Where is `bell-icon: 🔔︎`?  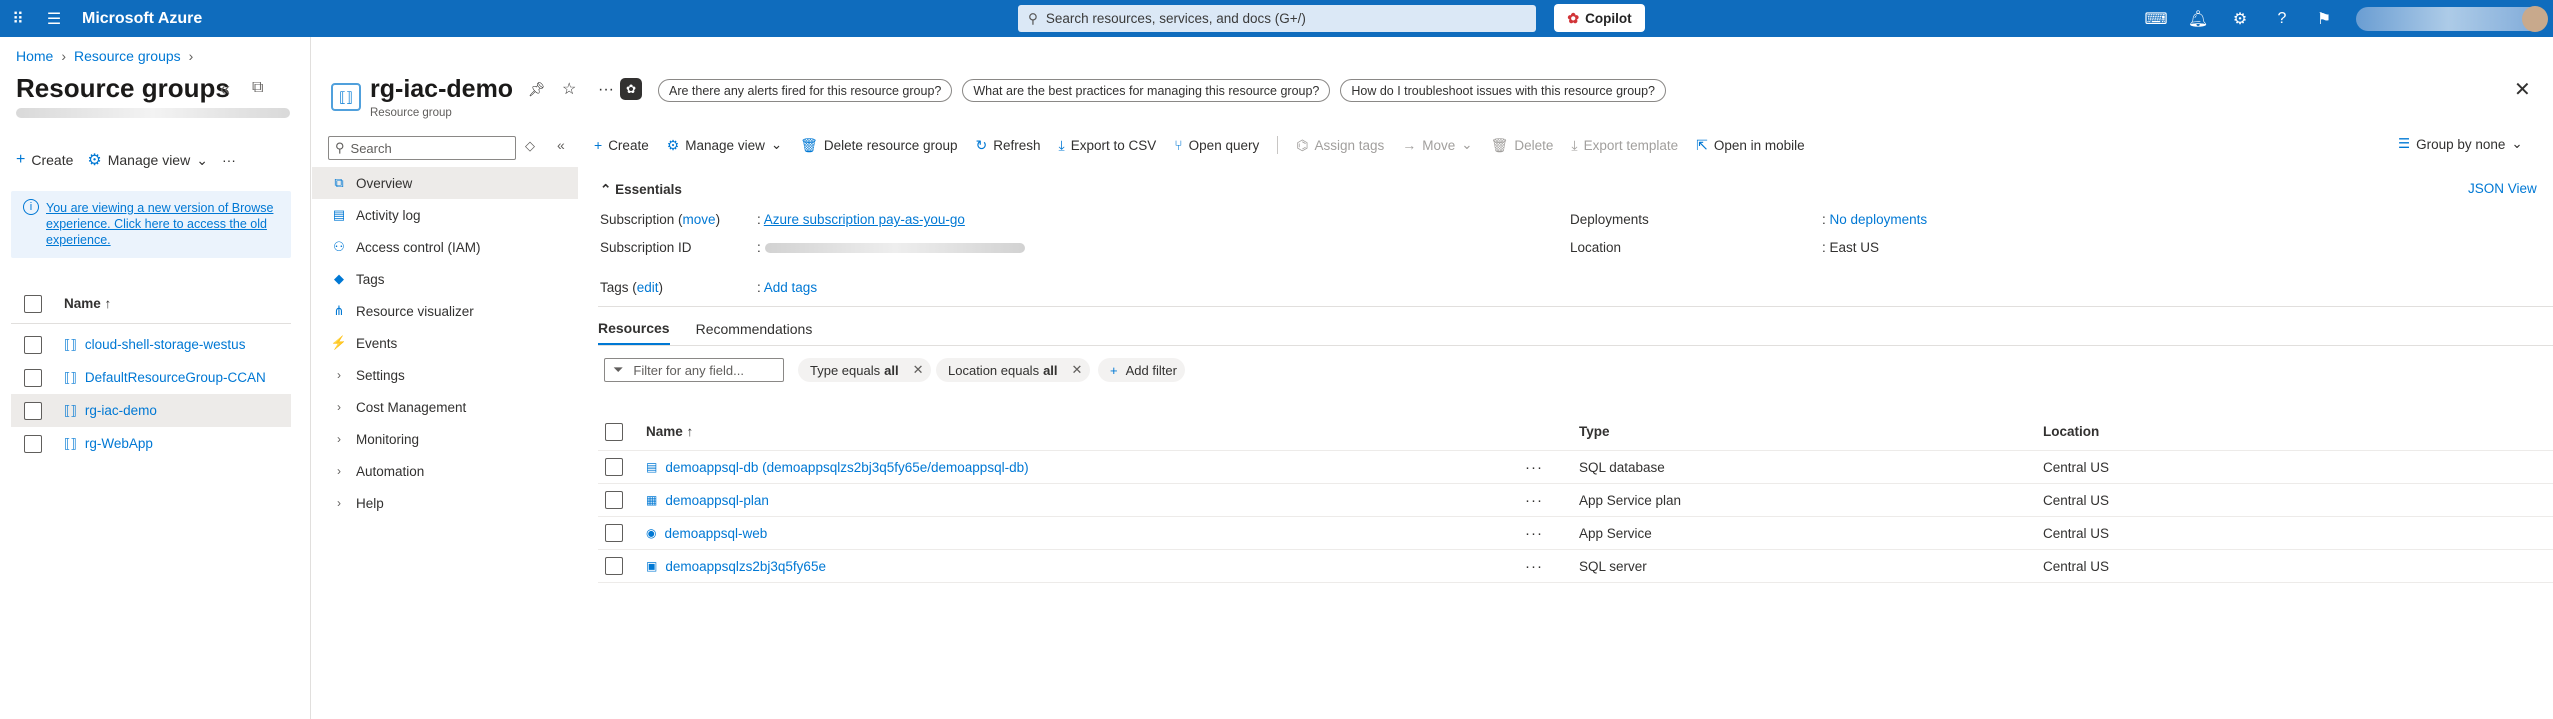
bell-icon: 🔔︎ is located at coordinates (2198, 18).